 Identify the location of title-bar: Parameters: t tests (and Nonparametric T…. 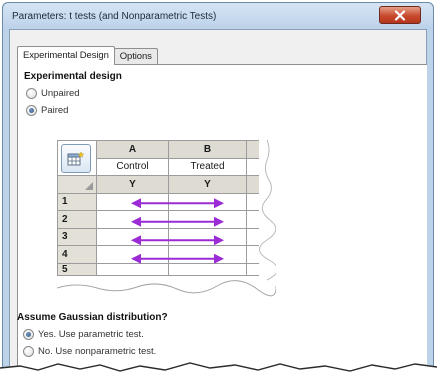
(218, 16).